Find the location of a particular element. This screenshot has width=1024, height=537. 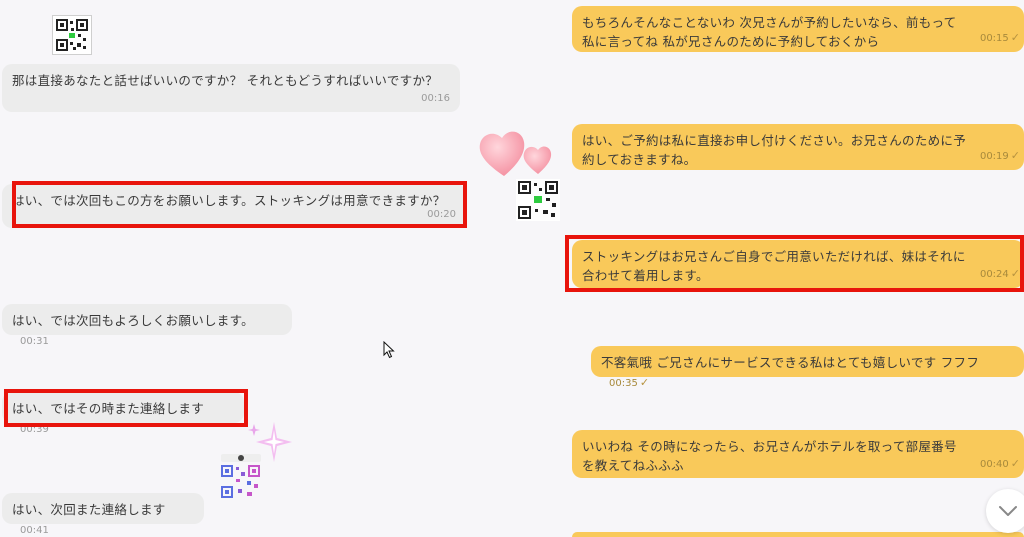

message-text: はい、では次回もこの方をお願いします。ストッキングは用意できますか？ is located at coordinates (229, 200).